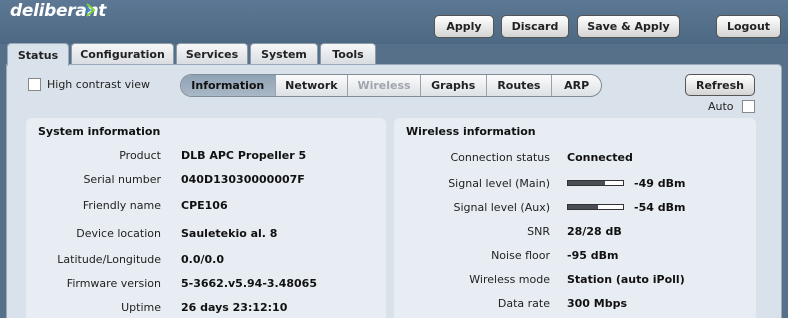 This screenshot has width=788, height=318. I want to click on wireless-row-label: SNR, so click(538, 231).